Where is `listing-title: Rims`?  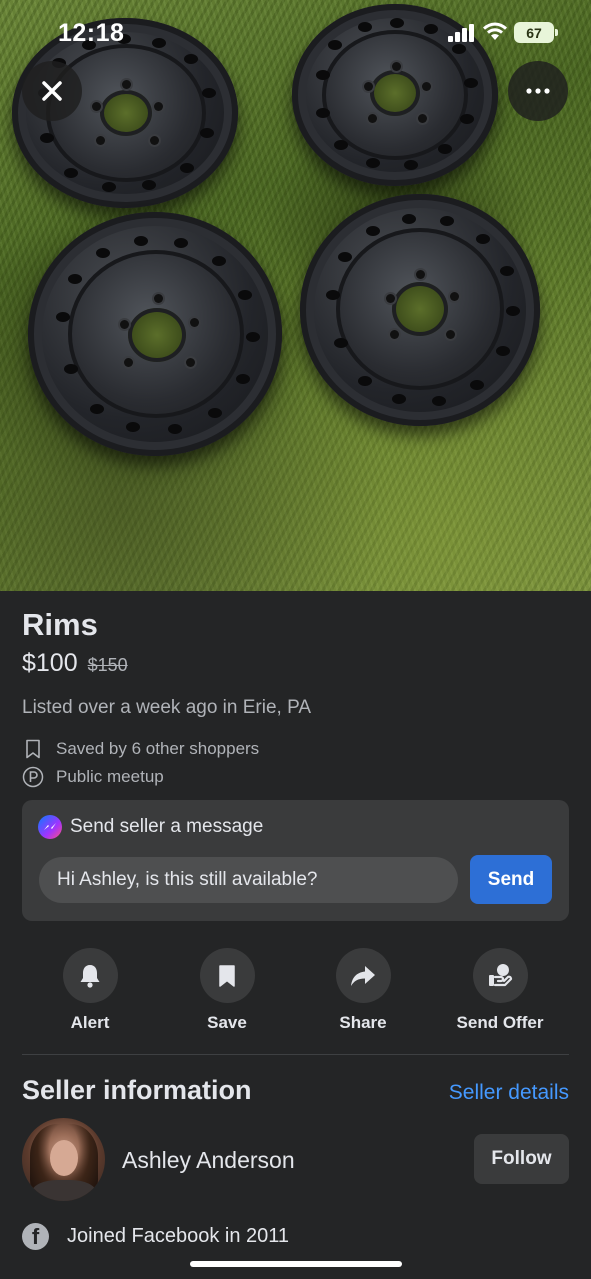 listing-title: Rims is located at coordinates (60, 624).